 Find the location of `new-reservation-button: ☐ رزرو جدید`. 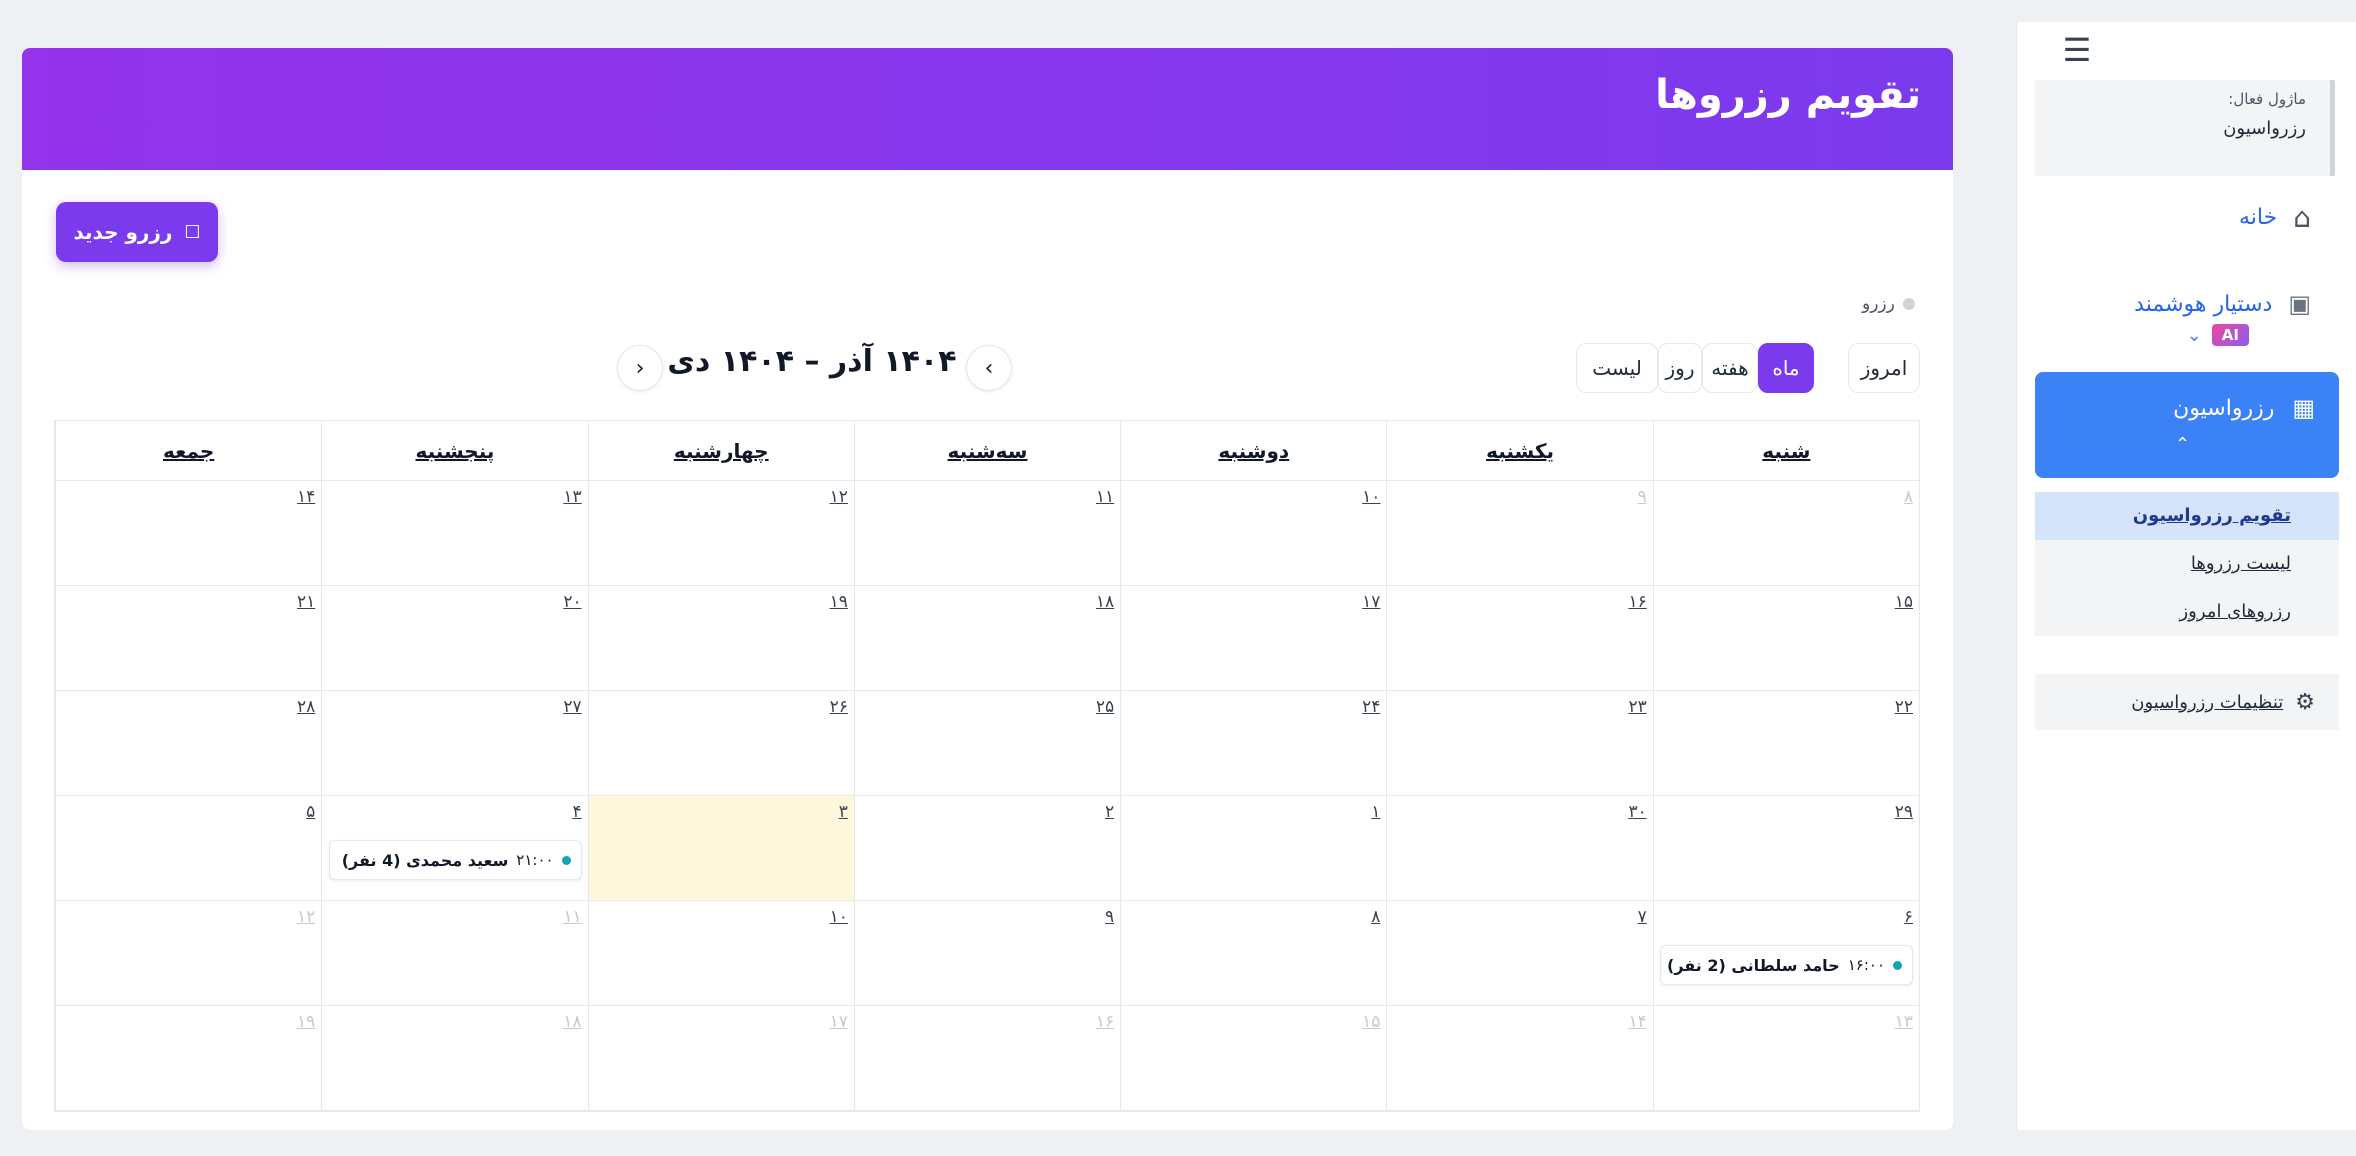

new-reservation-button: ☐ رزرو جدید is located at coordinates (137, 232).